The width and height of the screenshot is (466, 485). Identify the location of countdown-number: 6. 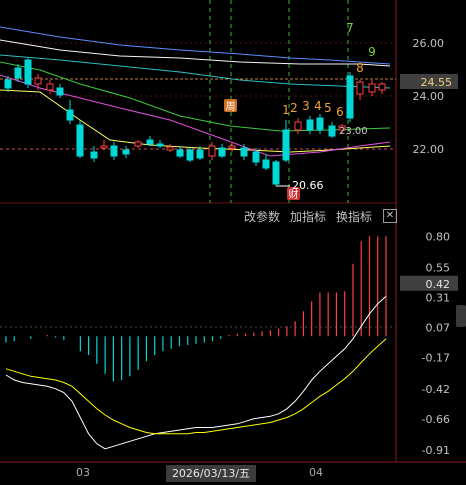
(340, 112).